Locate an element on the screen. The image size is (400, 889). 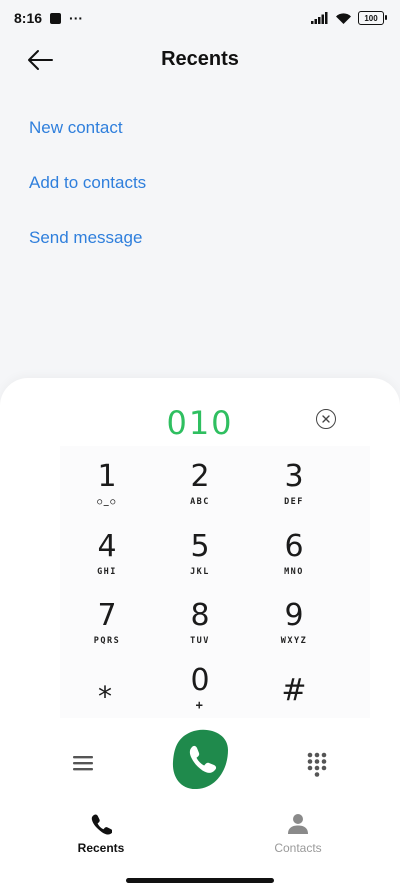
status-time: 8:16 is located at coordinates (28, 18).